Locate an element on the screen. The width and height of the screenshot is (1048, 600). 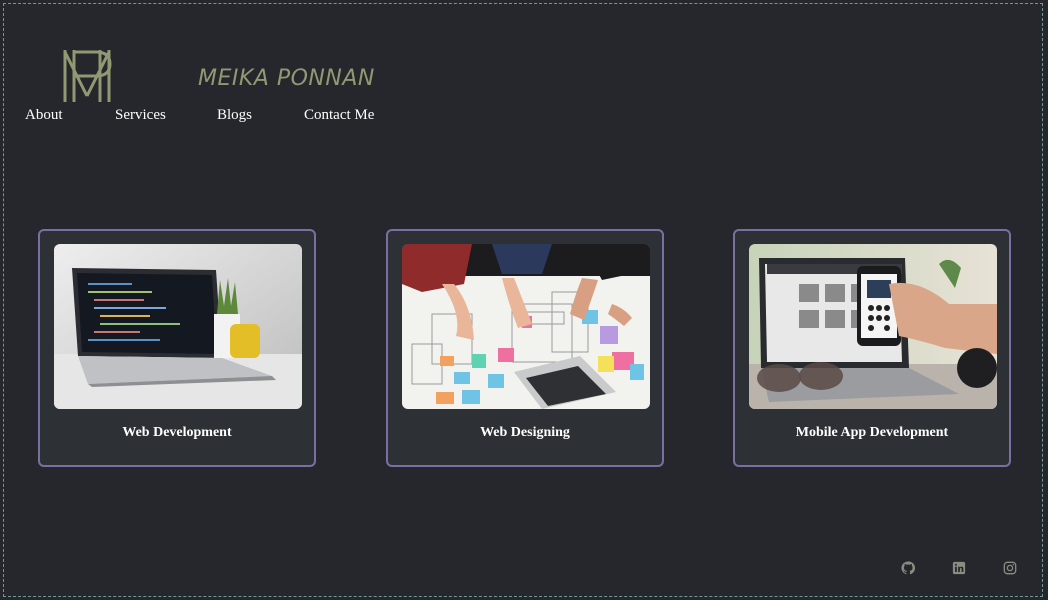
wireframe-sketching-photo is located at coordinates (526, 326).